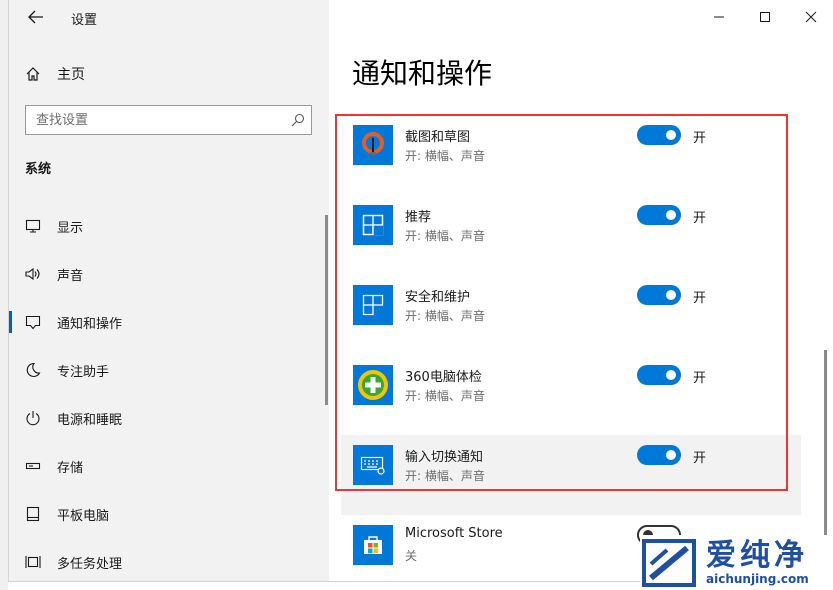  What do you see at coordinates (757, 555) in the screenshot?
I see `watermark-brand: 爱纯净` at bounding box center [757, 555].